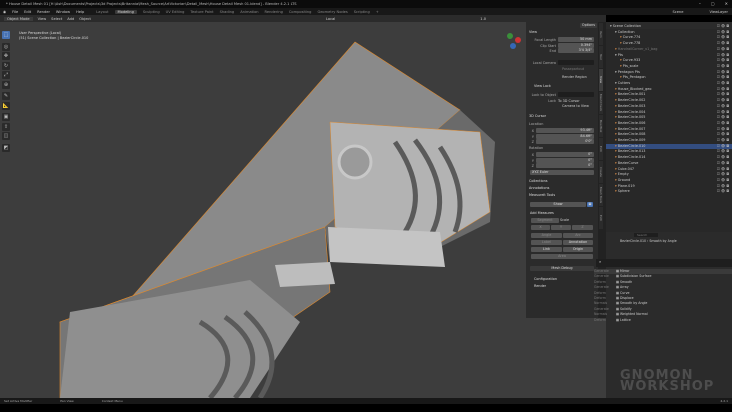 This screenshot has height=412, width=732. I want to click on camera-to-view-checkbox: Camera to View, so click(562, 105).